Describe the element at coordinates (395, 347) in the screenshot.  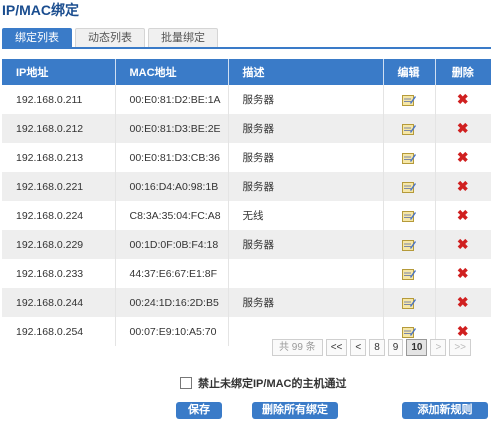
I see `page-button-9: 9` at that location.